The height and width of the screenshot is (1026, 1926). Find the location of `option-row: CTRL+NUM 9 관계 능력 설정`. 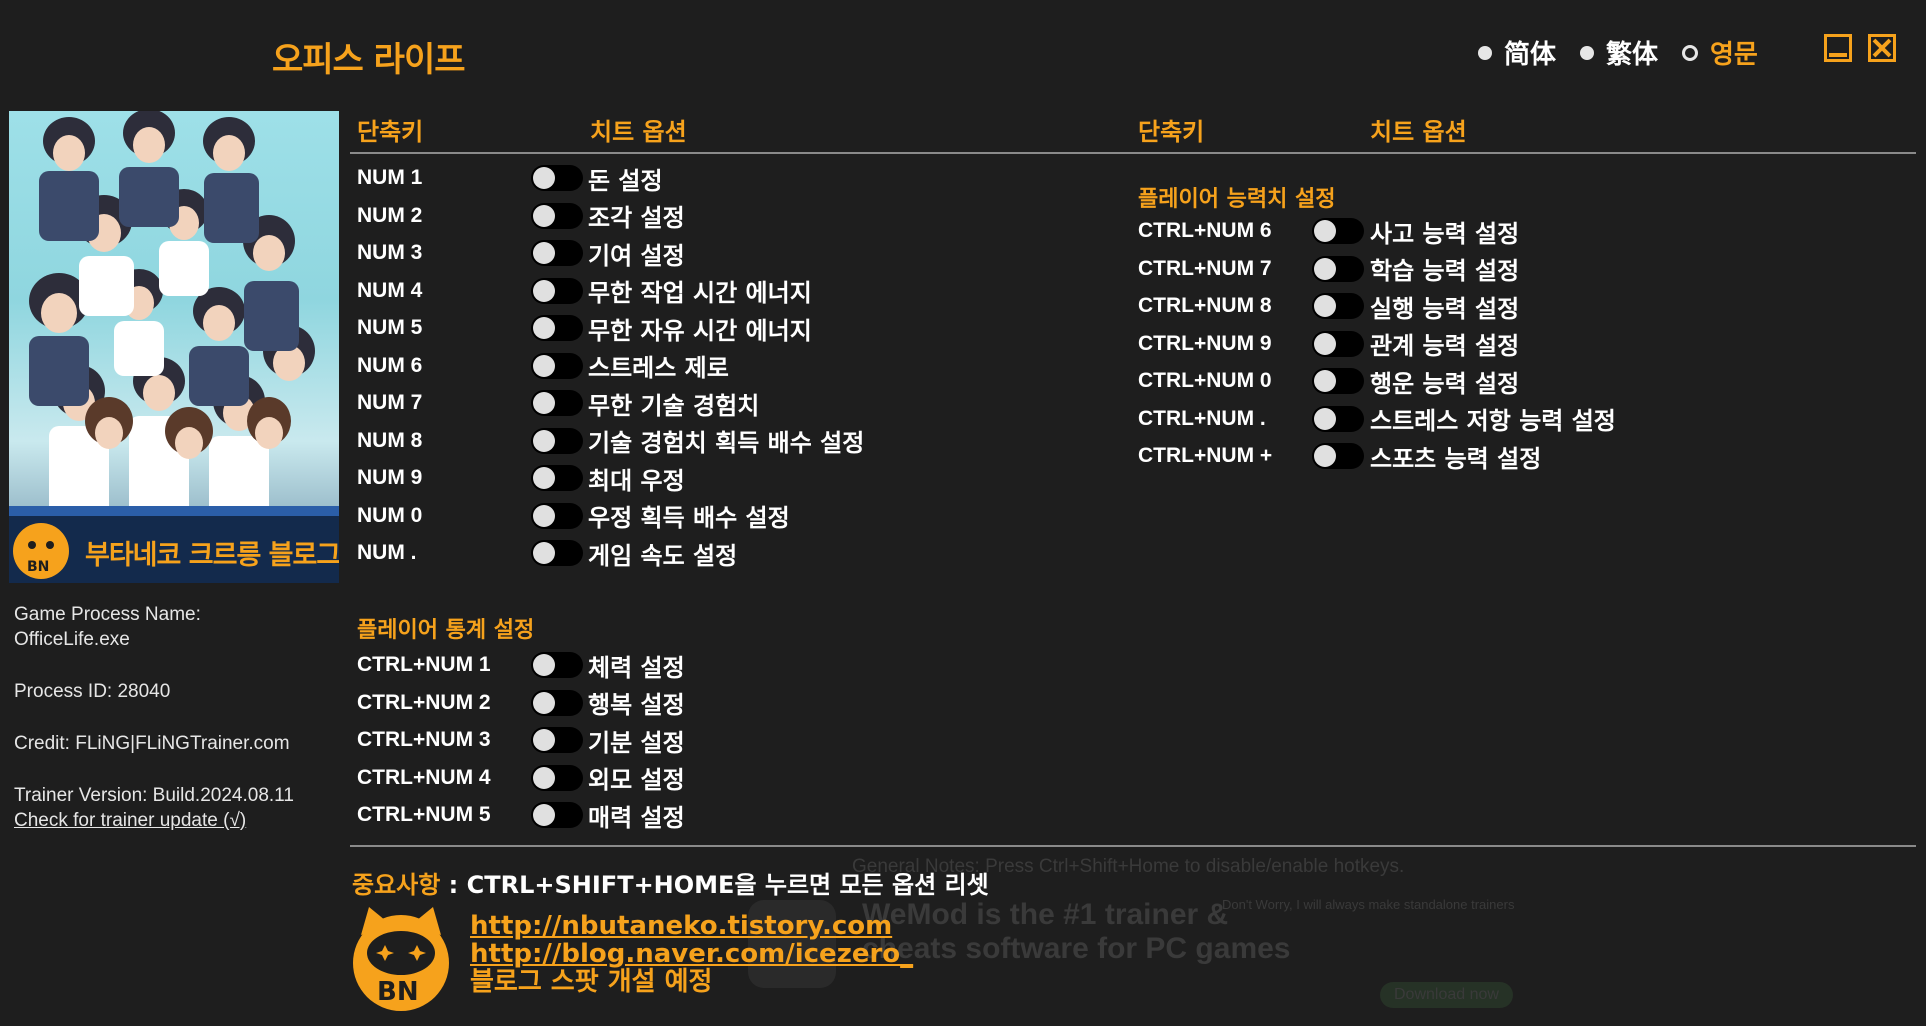

option-row: CTRL+NUM 9 관계 능력 설정 is located at coordinates (1454, 344).